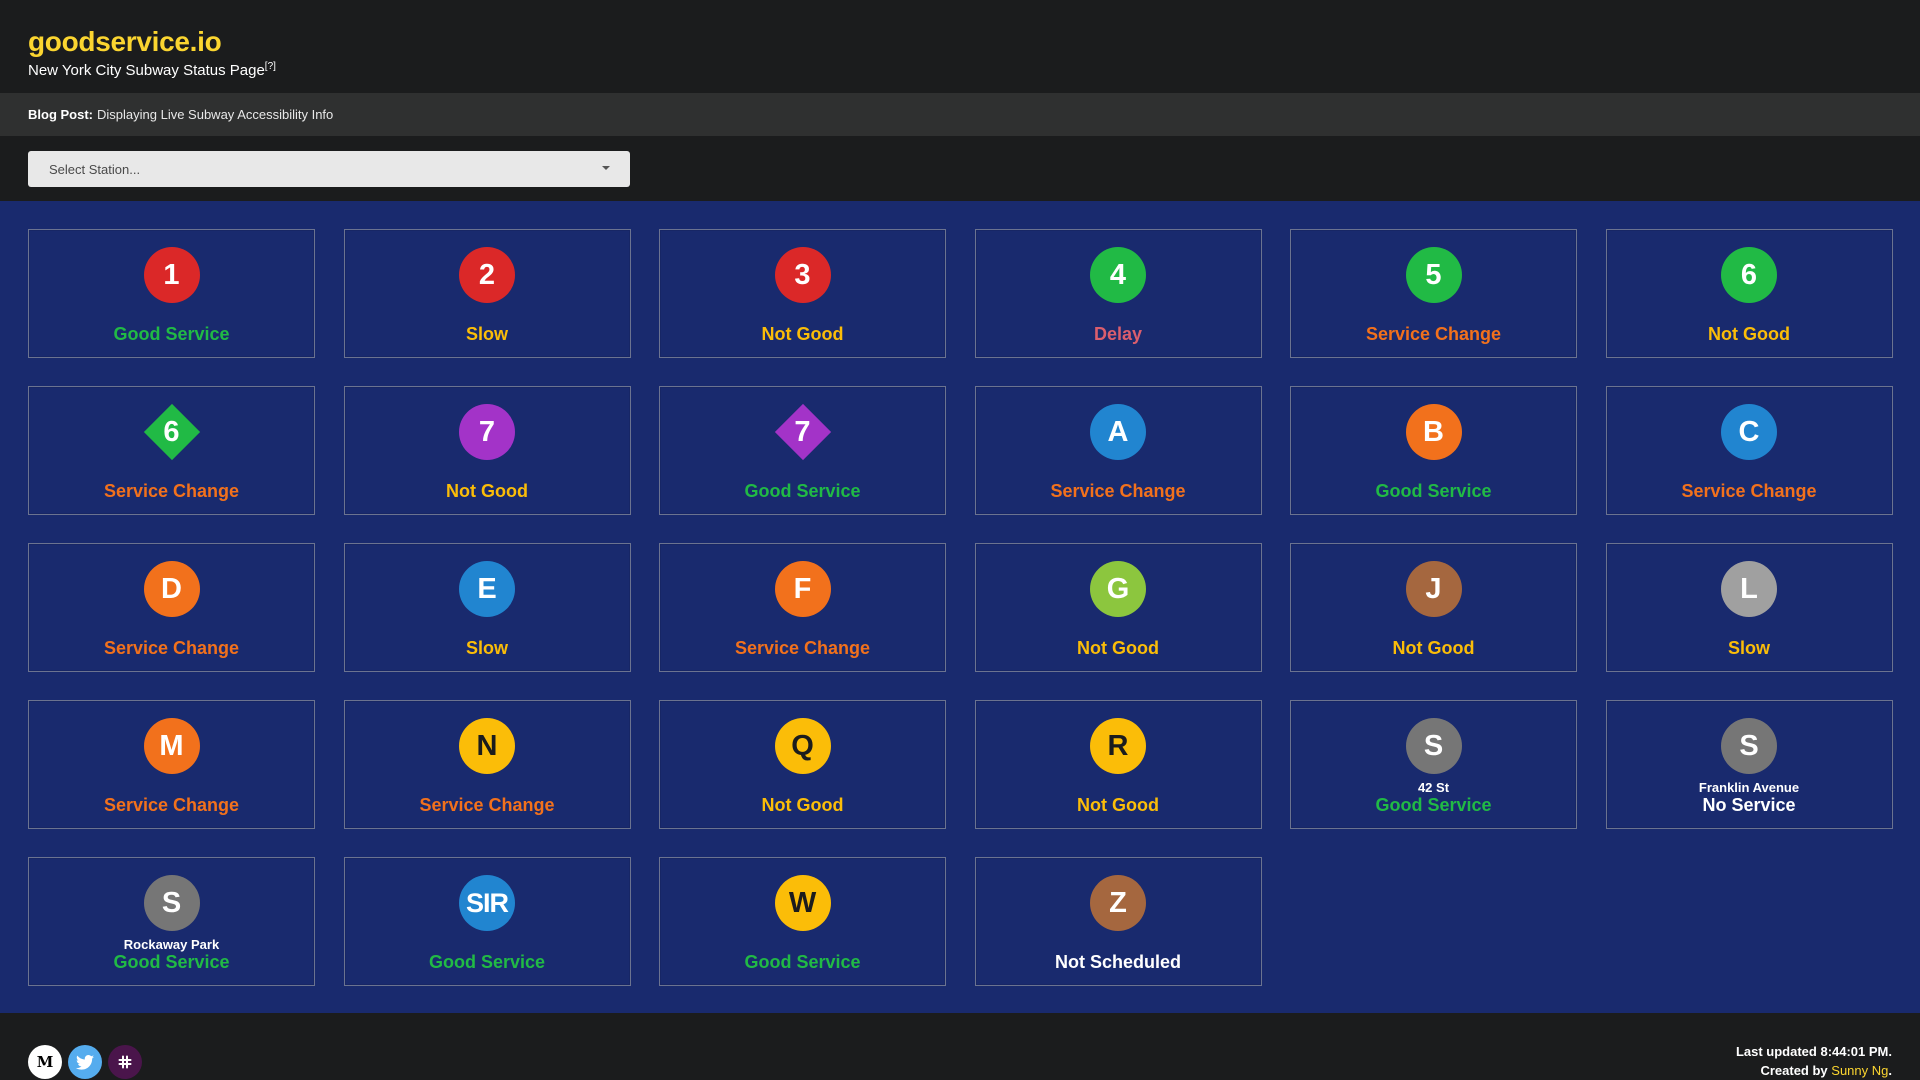  I want to click on route-bullet-a: A, so click(1118, 432).